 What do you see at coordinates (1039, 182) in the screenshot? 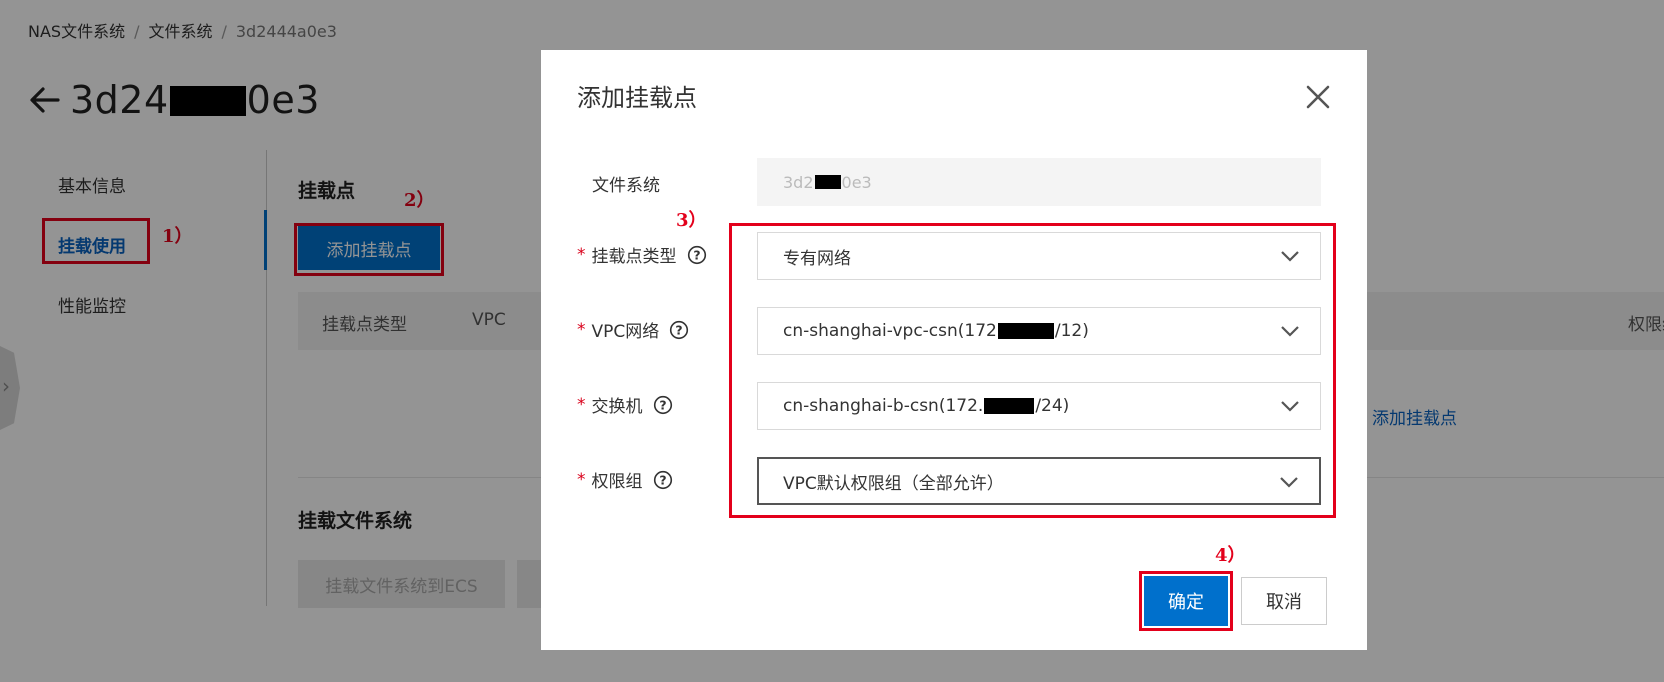
I see `file-system-field: 3d2 0e3` at bounding box center [1039, 182].